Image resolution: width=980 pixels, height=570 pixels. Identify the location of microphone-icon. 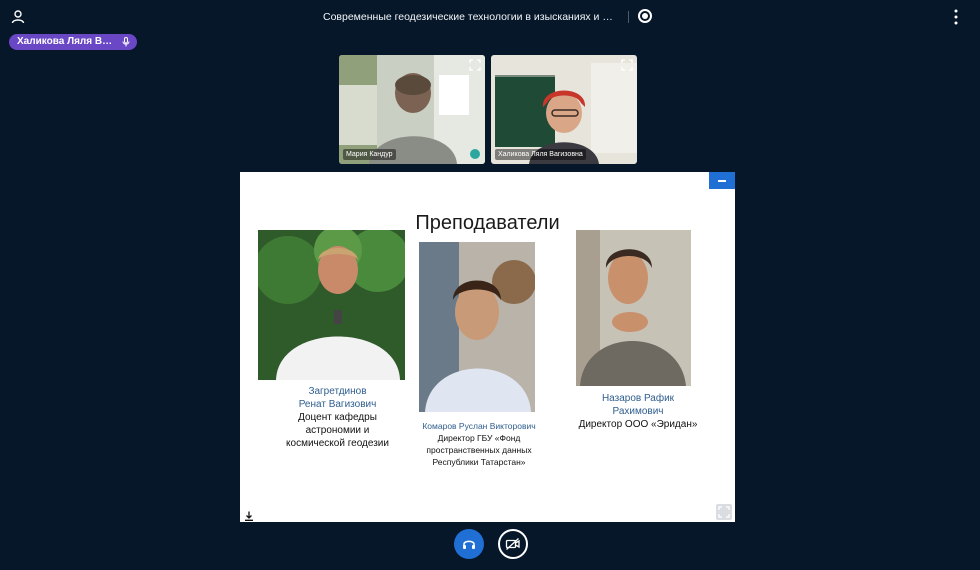
(126, 42).